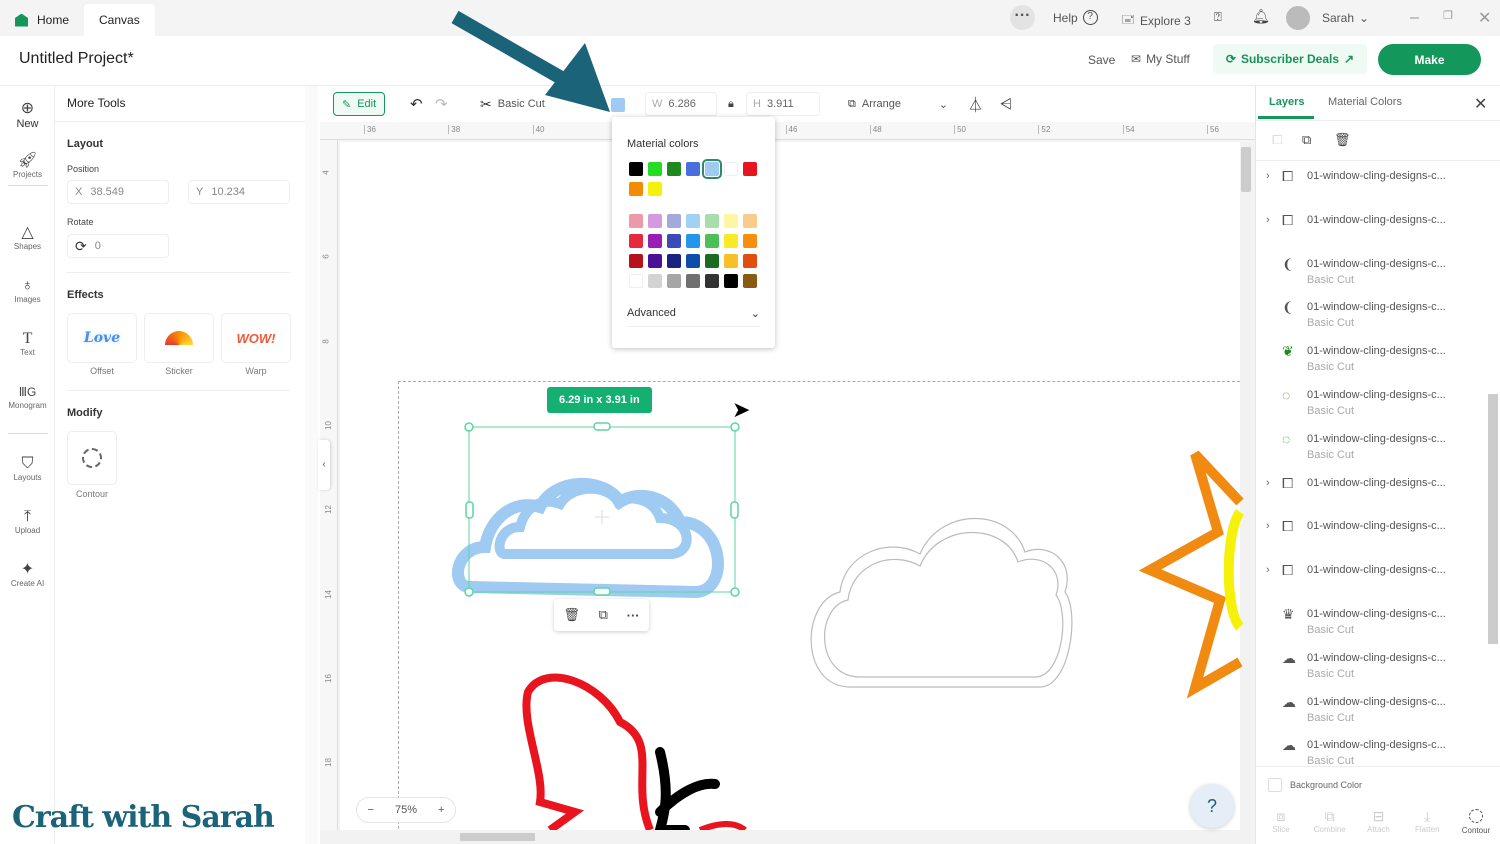  I want to click on help-button: Help?, so click(1075, 17).